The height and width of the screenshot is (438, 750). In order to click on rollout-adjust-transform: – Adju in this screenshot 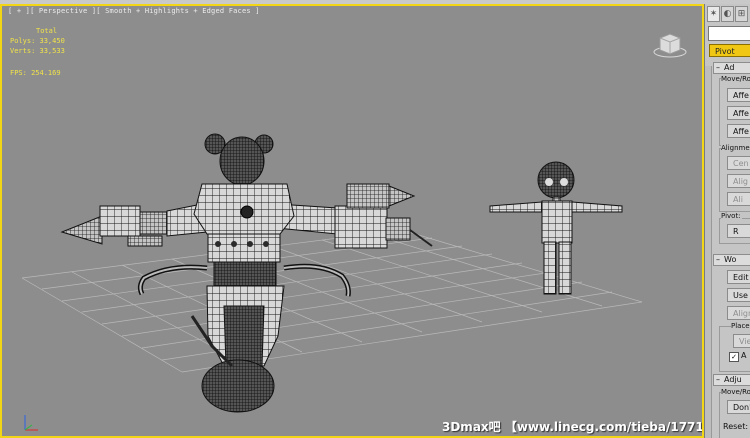, I will do `click(731, 380)`.